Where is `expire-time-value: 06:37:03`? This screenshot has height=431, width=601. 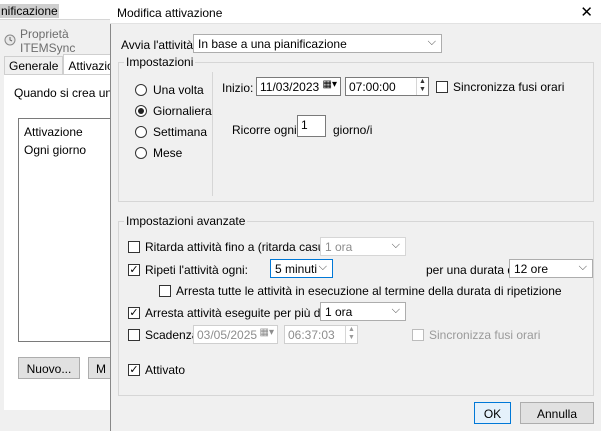 expire-time-value: 06:37:03 is located at coordinates (311, 335).